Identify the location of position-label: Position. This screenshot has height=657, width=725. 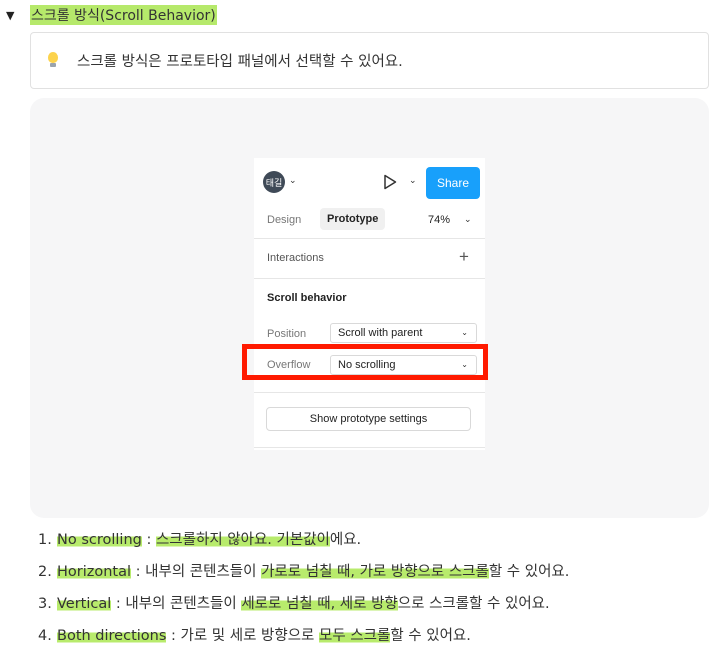
(287, 334).